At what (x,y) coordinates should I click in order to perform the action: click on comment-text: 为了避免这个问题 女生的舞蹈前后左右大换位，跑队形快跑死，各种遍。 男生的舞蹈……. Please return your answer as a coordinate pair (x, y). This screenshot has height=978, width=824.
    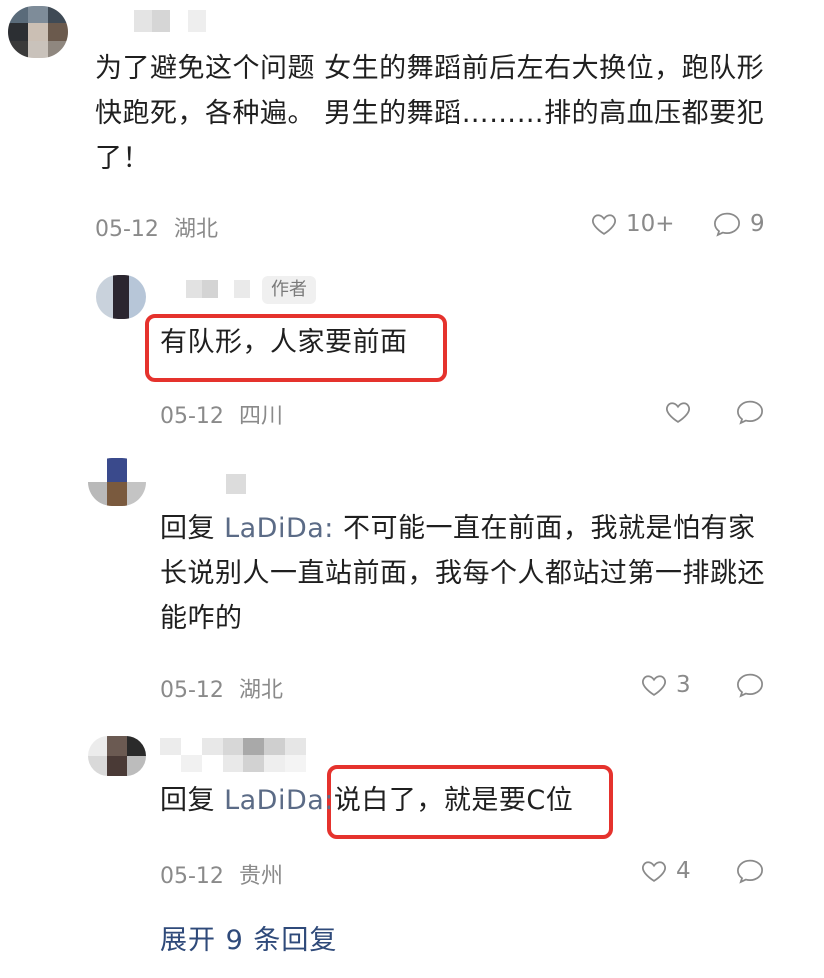
    Looking at the image, I should click on (430, 113).